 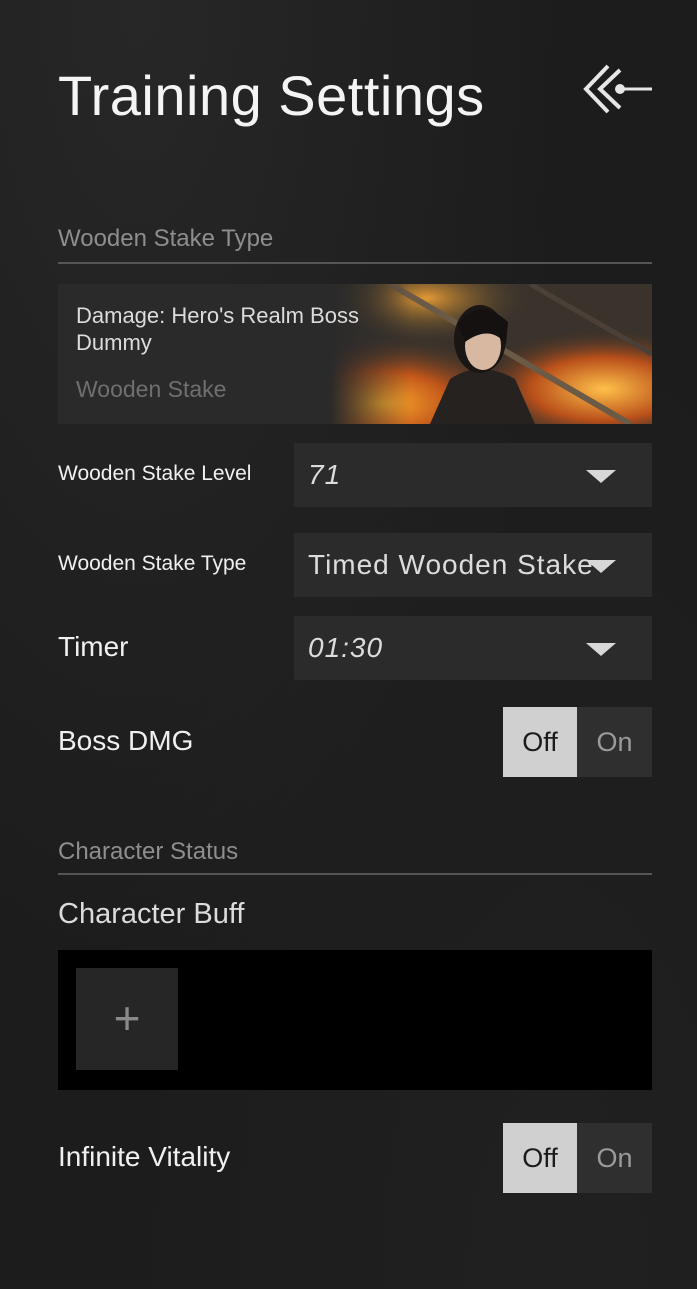 I want to click on character-buff-panel: +, so click(x=355, y=1020).